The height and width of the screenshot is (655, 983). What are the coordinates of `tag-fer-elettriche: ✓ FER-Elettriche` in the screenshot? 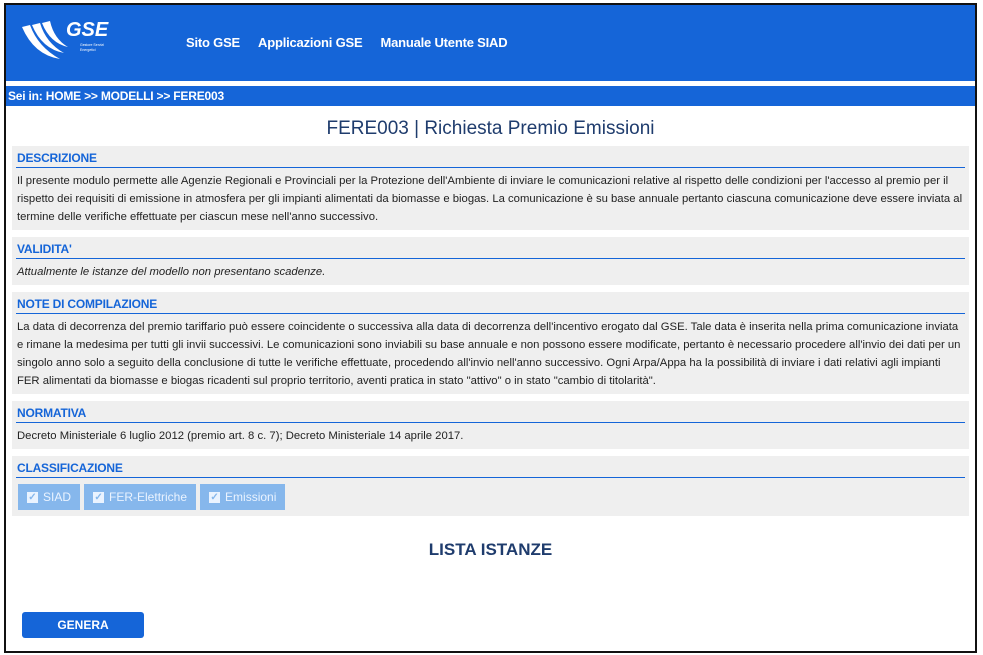 It's located at (140, 497).